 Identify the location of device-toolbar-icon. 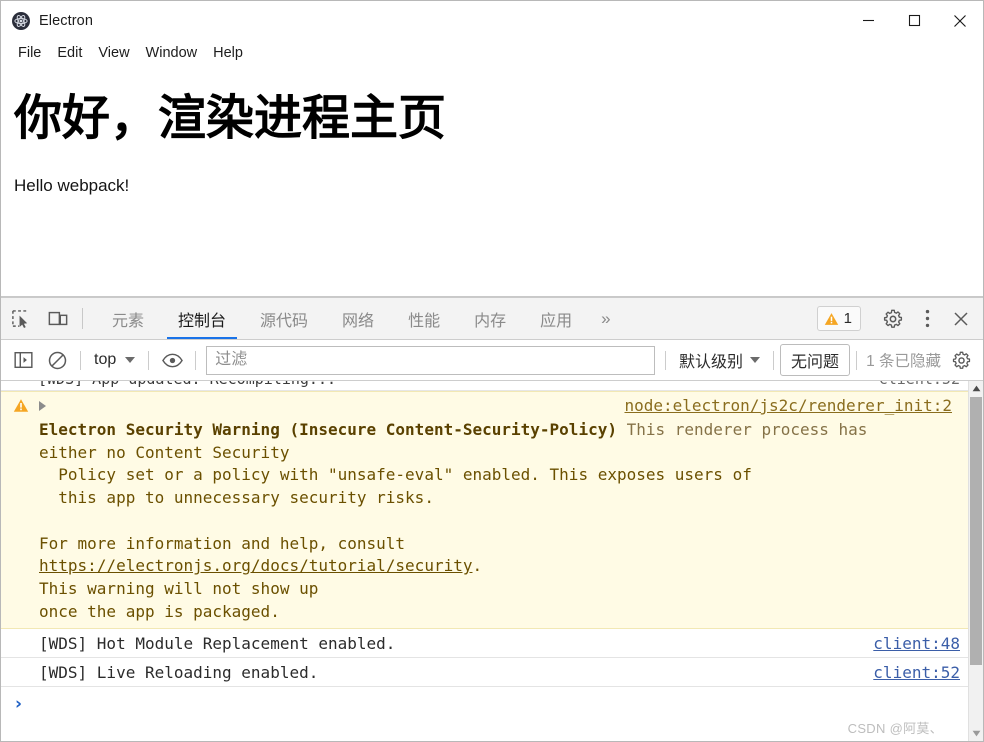
(58, 318).